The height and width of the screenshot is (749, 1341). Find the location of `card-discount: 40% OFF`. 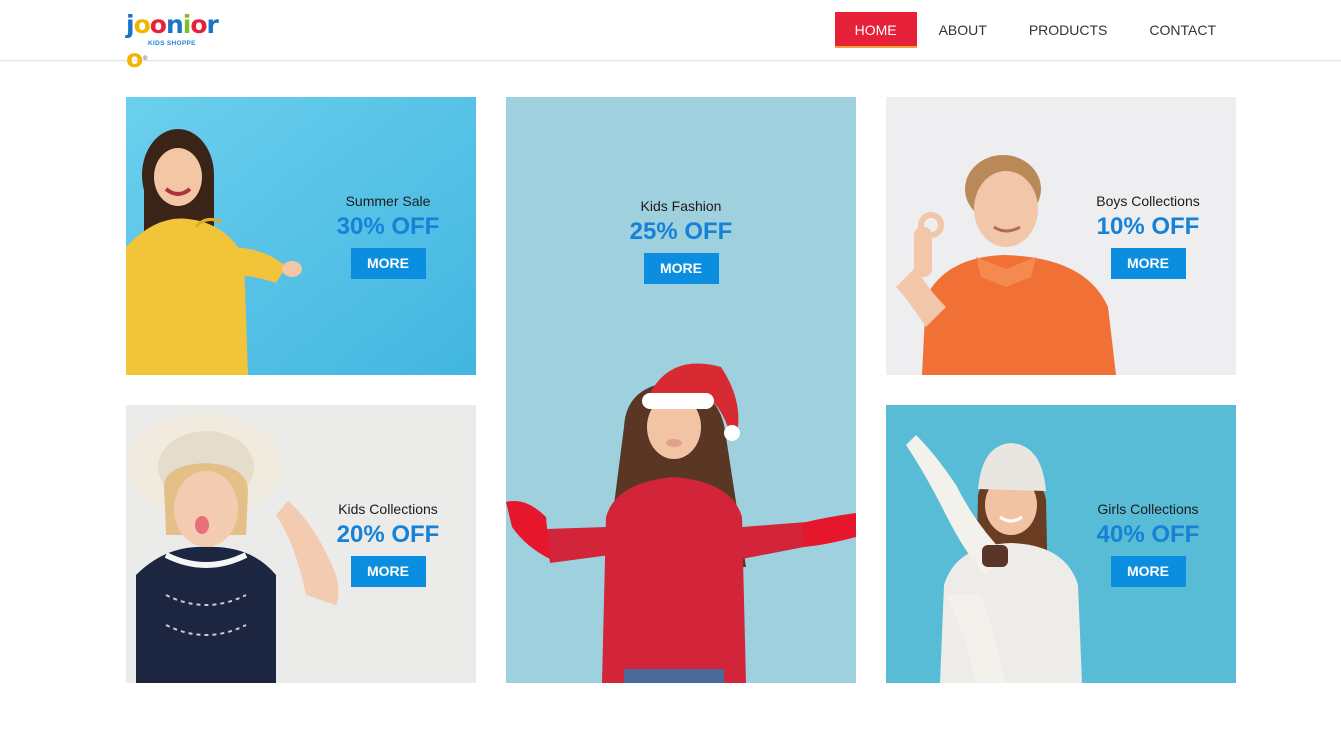

card-discount: 40% OFF is located at coordinates (1148, 534).